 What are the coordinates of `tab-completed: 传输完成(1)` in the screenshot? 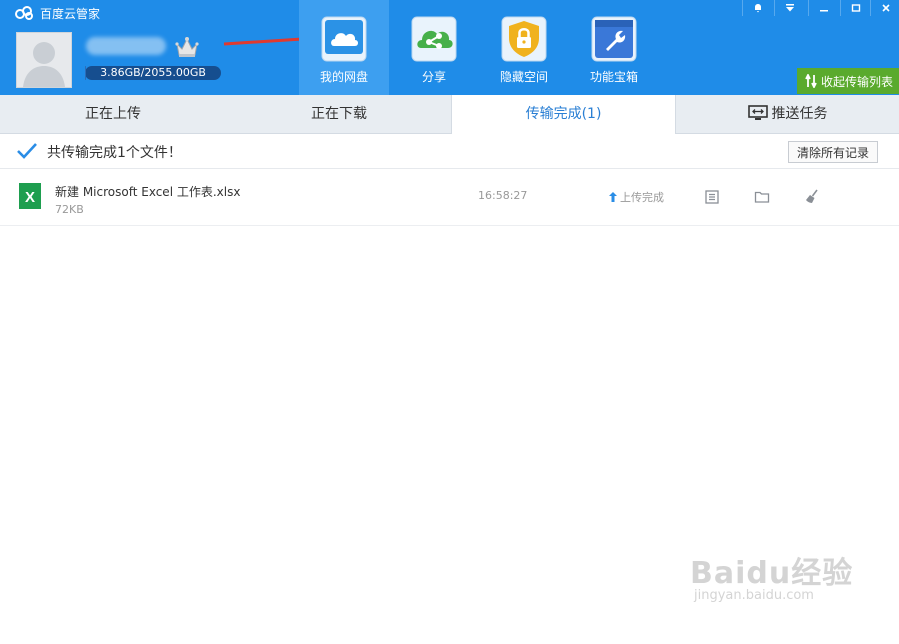 It's located at (563, 114).